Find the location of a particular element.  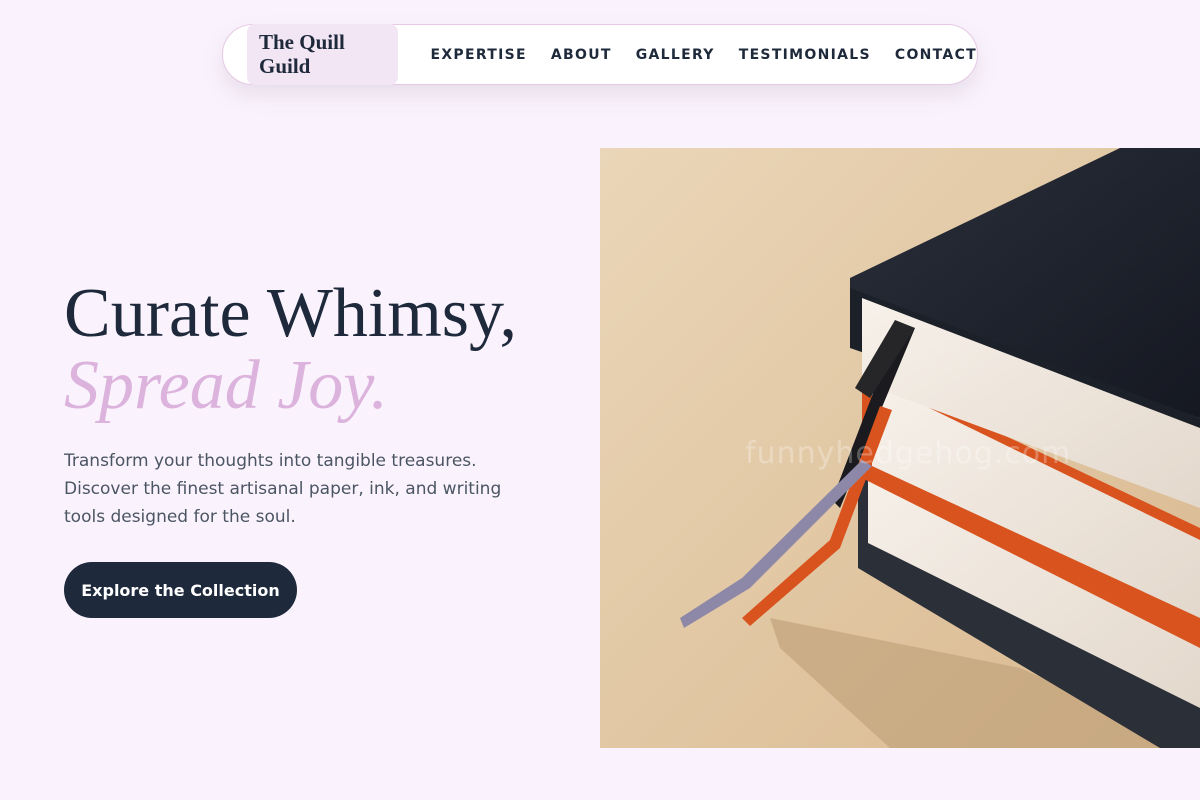

explore-collection-button: Explore the Collection is located at coordinates (180, 590).